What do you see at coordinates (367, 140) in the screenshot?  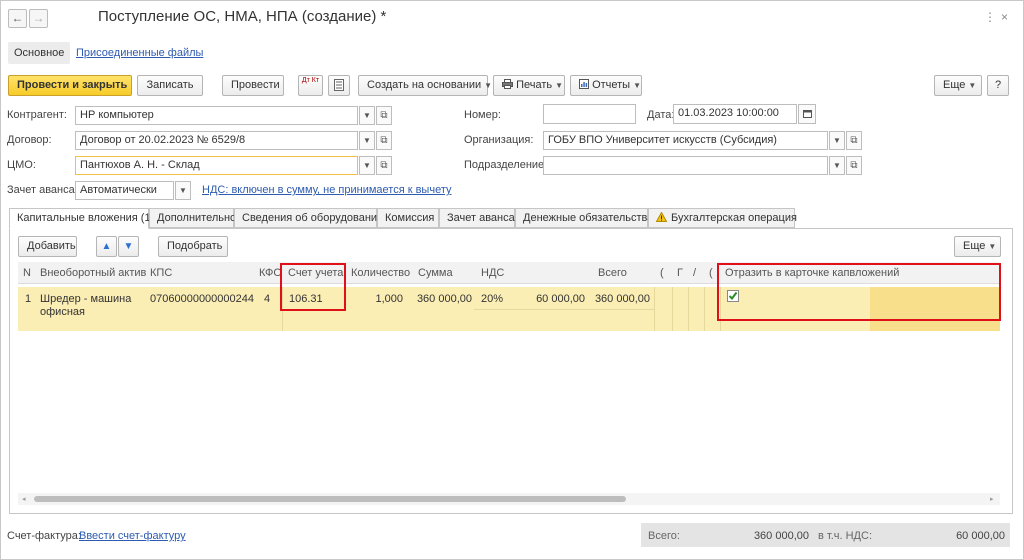 I see `contract-dropdown: ▼` at bounding box center [367, 140].